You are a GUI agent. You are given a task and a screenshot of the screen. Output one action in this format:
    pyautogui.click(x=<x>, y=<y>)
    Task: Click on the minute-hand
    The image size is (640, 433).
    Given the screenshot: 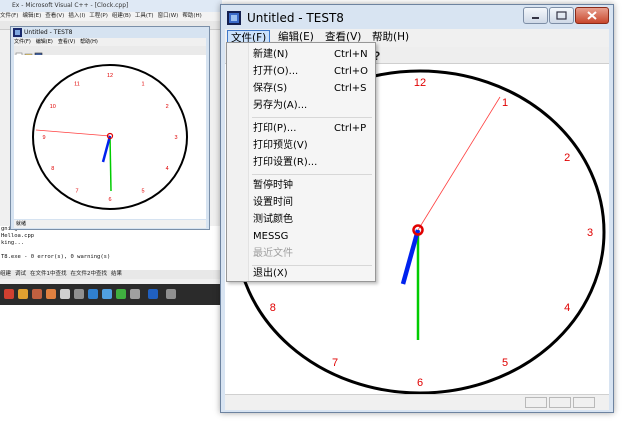 What is the action you would take?
    pyautogui.click(x=110, y=163)
    